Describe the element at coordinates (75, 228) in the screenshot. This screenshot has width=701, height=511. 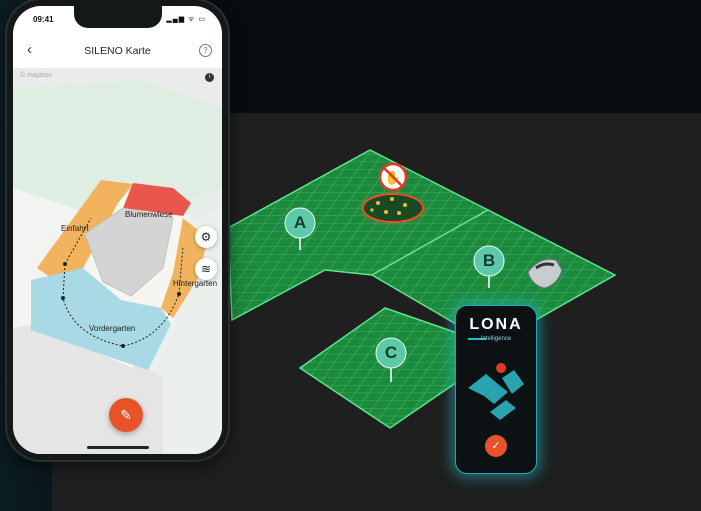
I see `zone-label-einfahrt: Einfahrt` at that location.